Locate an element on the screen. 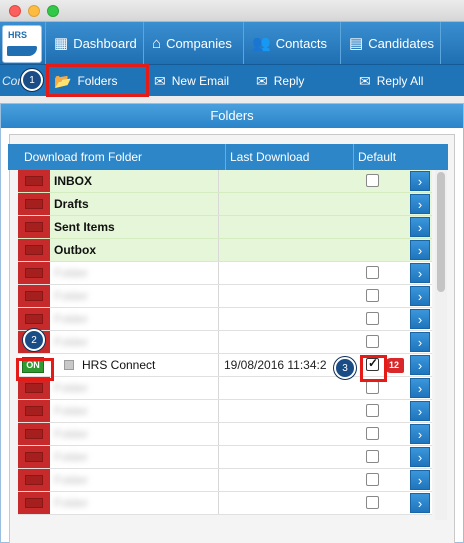 This screenshot has height=543, width=464. nav-companies: ⌂ Companies is located at coordinates (193, 43).